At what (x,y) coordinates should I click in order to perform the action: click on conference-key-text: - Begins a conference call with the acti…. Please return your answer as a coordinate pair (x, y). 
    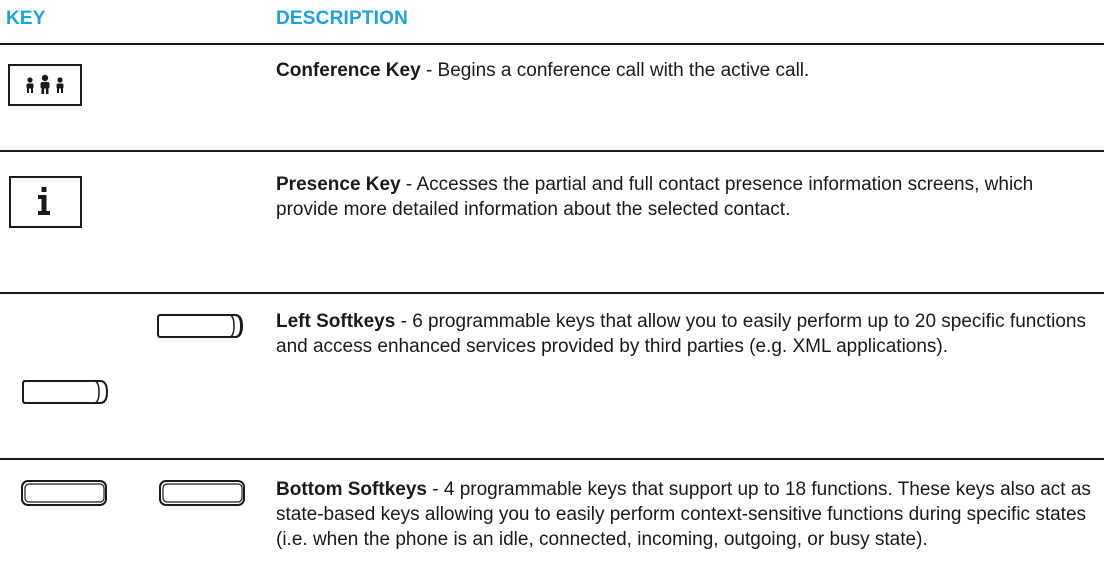
    Looking at the image, I should click on (615, 70).